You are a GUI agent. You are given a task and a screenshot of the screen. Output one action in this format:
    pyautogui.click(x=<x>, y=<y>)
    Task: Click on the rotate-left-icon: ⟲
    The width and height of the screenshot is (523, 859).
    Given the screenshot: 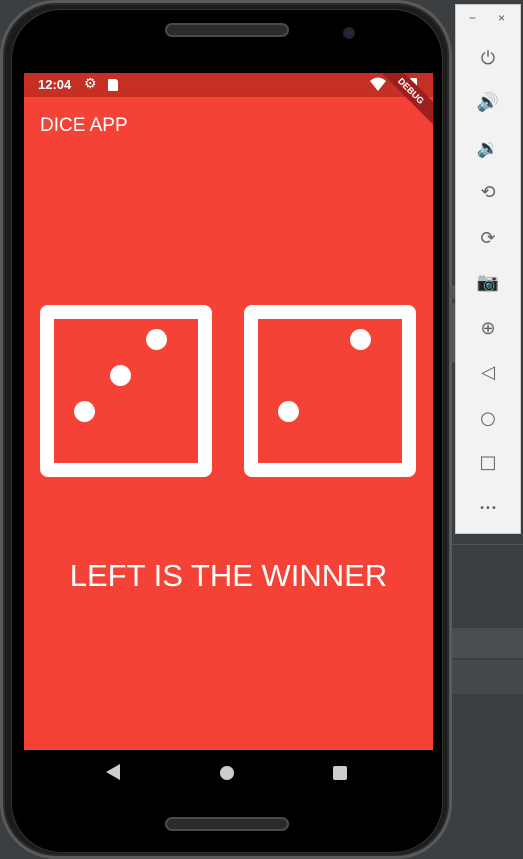 What is the action you would take?
    pyautogui.click(x=488, y=192)
    